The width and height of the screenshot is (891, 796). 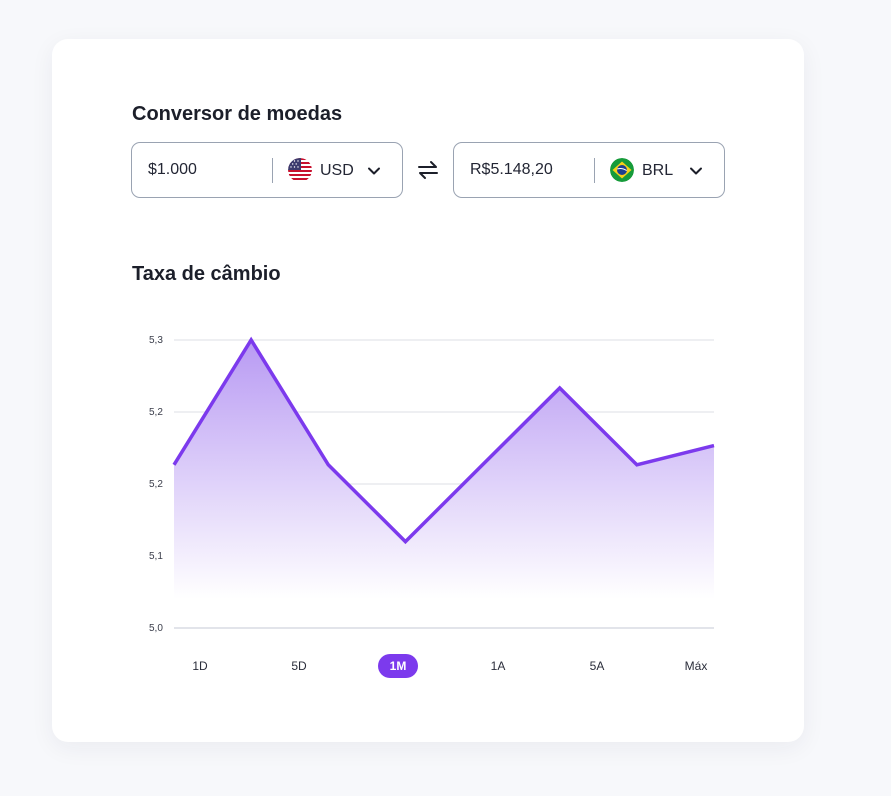 I want to click on range-button-1d: 1D, so click(x=200, y=666).